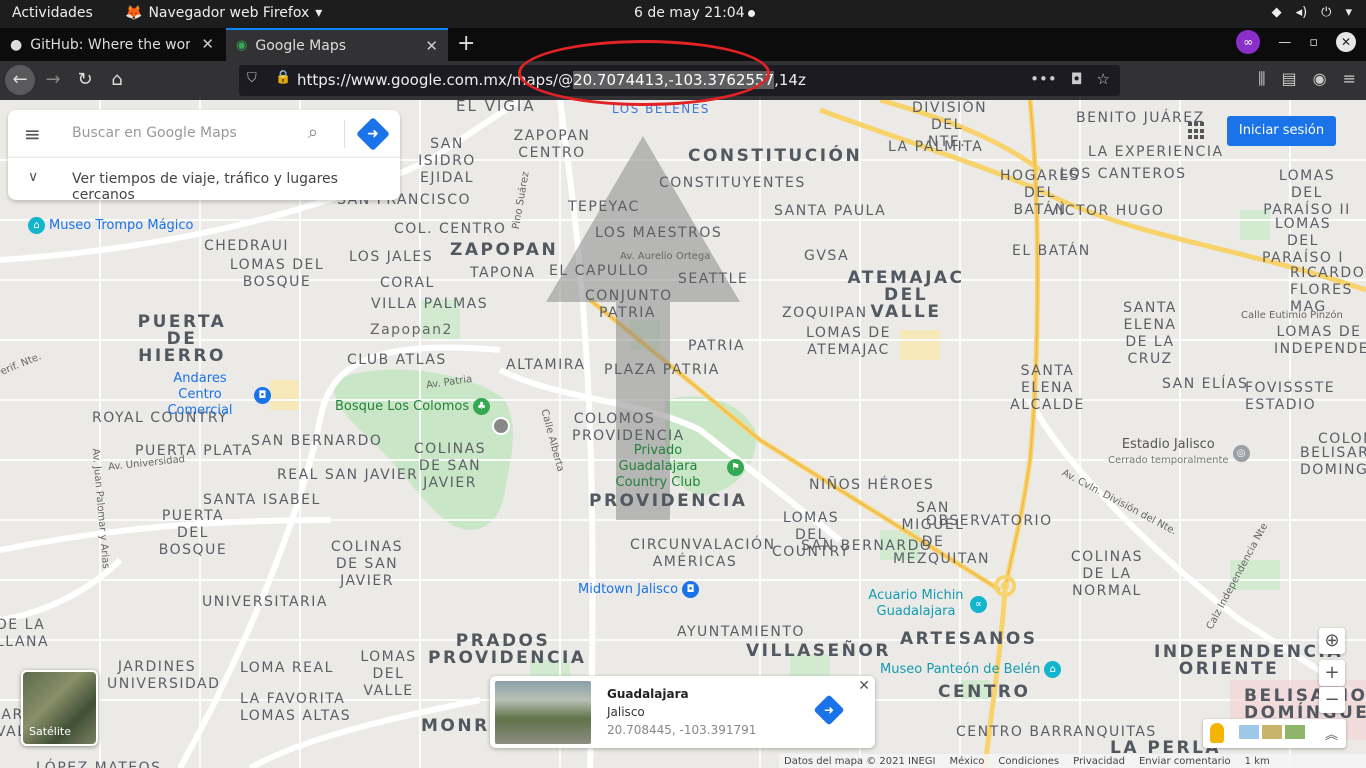  What do you see at coordinates (604, 207) in the screenshot?
I see `map-label: TEPEYAC` at bounding box center [604, 207].